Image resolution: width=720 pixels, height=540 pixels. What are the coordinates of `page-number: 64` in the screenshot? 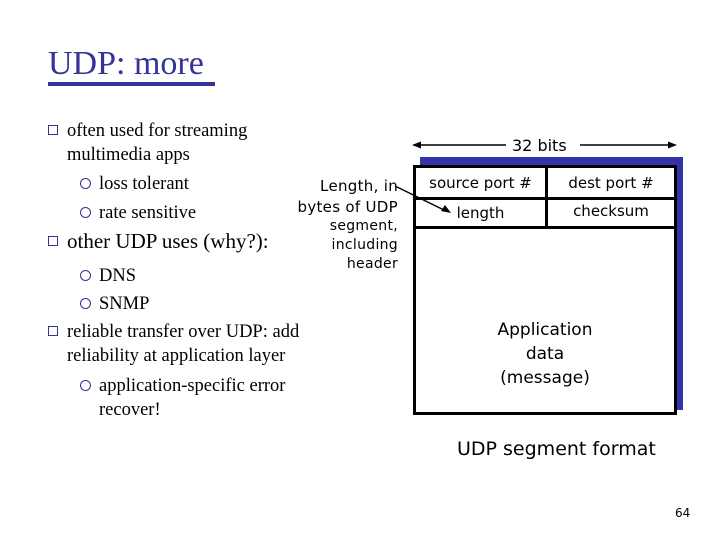 It's located at (683, 513).